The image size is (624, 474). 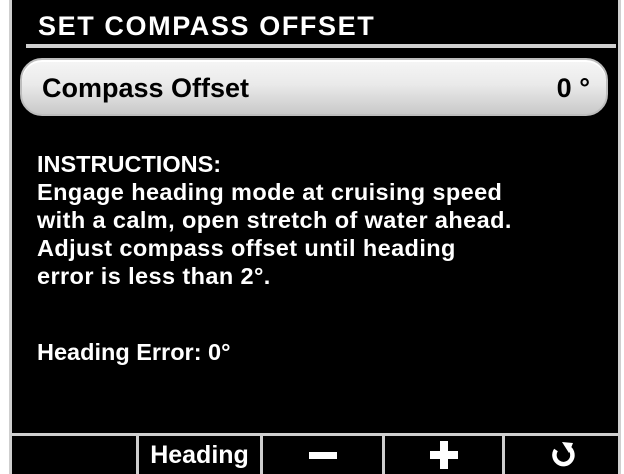 I want to click on rotate-back-icon, so click(x=563, y=454).